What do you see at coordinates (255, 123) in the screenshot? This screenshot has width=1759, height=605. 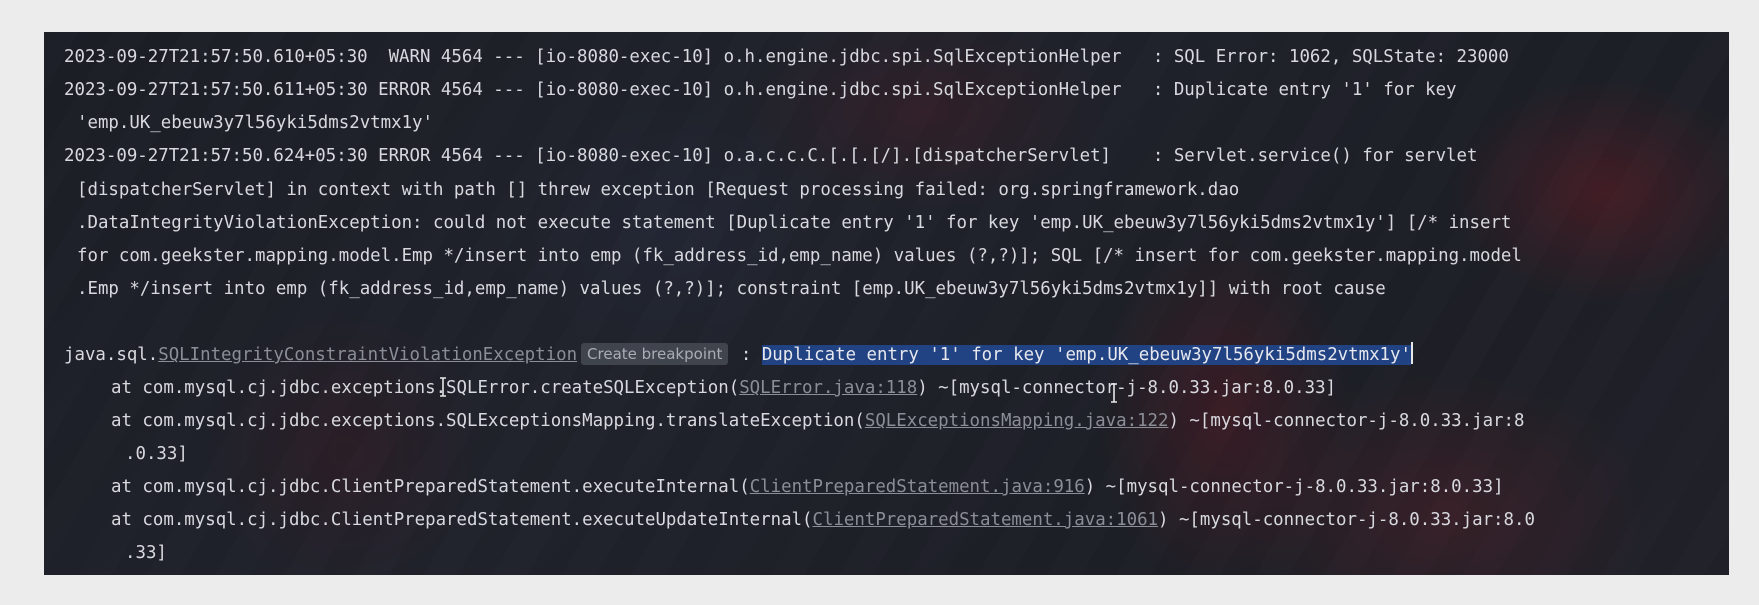 I see `log-line-error-1-cont: 'emp.UK_ebeuw3y7l56yki5dms2vtmx1y'` at bounding box center [255, 123].